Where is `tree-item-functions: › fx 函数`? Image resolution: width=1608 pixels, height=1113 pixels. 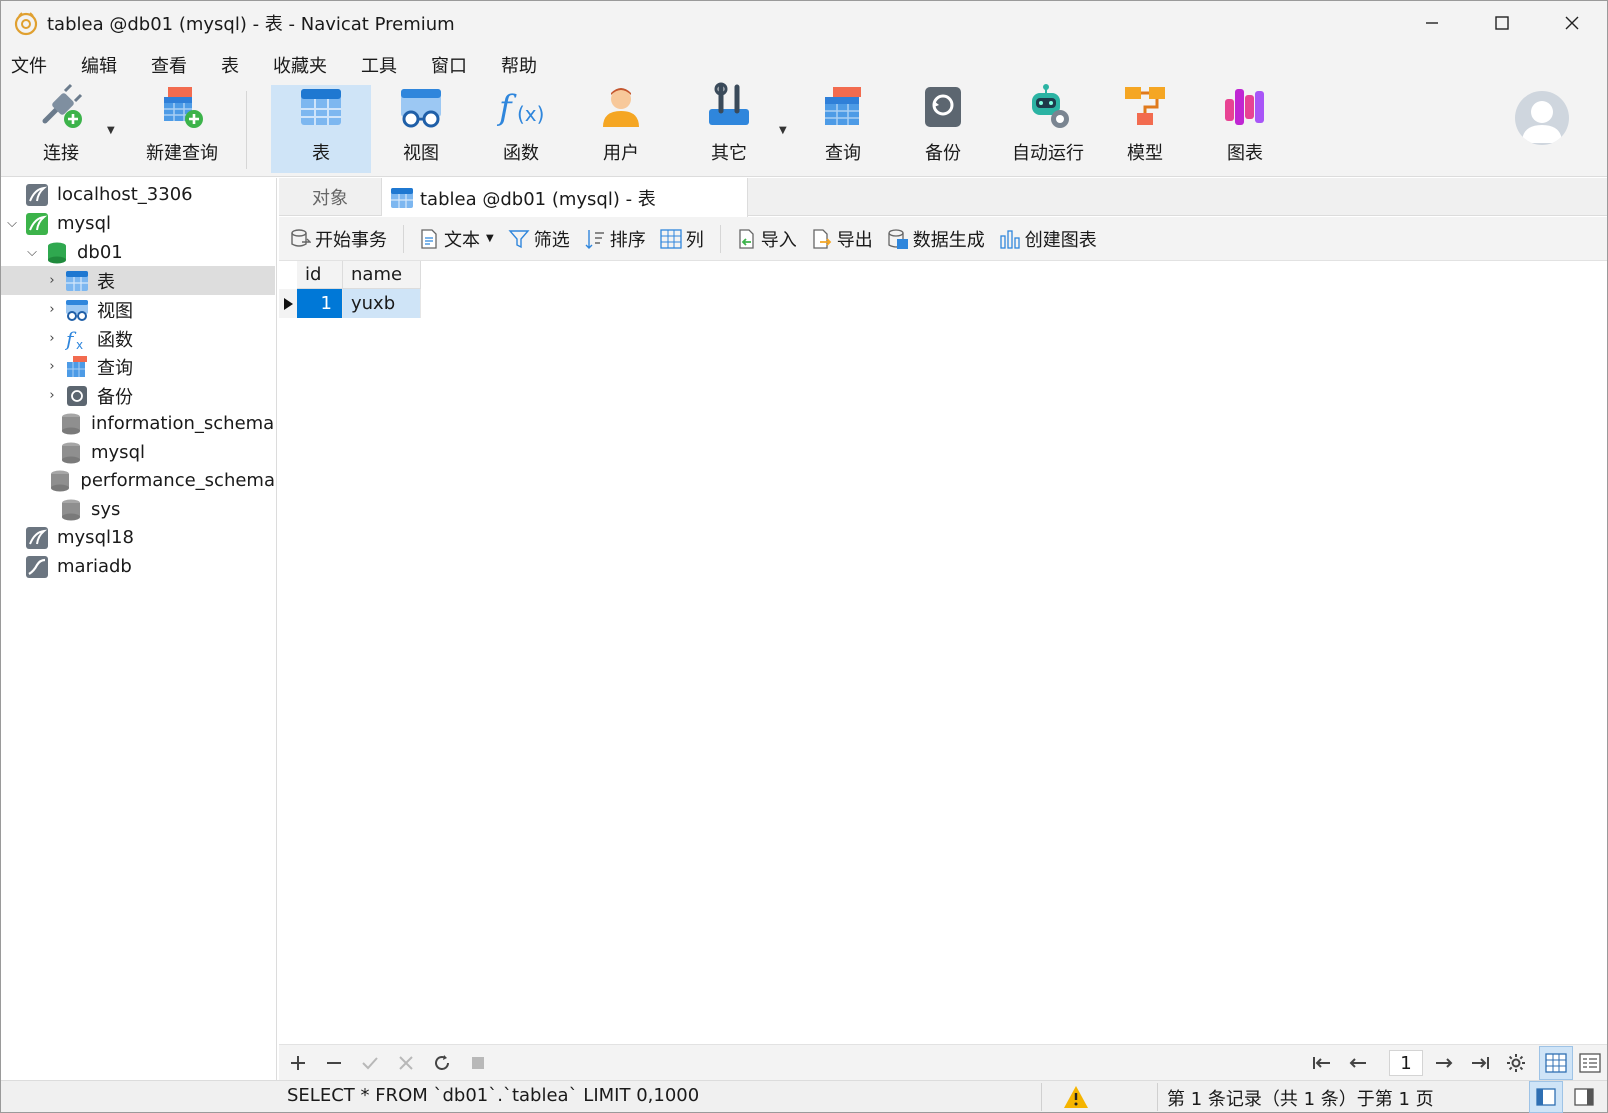 tree-item-functions: › fx 函数 is located at coordinates (138, 338).